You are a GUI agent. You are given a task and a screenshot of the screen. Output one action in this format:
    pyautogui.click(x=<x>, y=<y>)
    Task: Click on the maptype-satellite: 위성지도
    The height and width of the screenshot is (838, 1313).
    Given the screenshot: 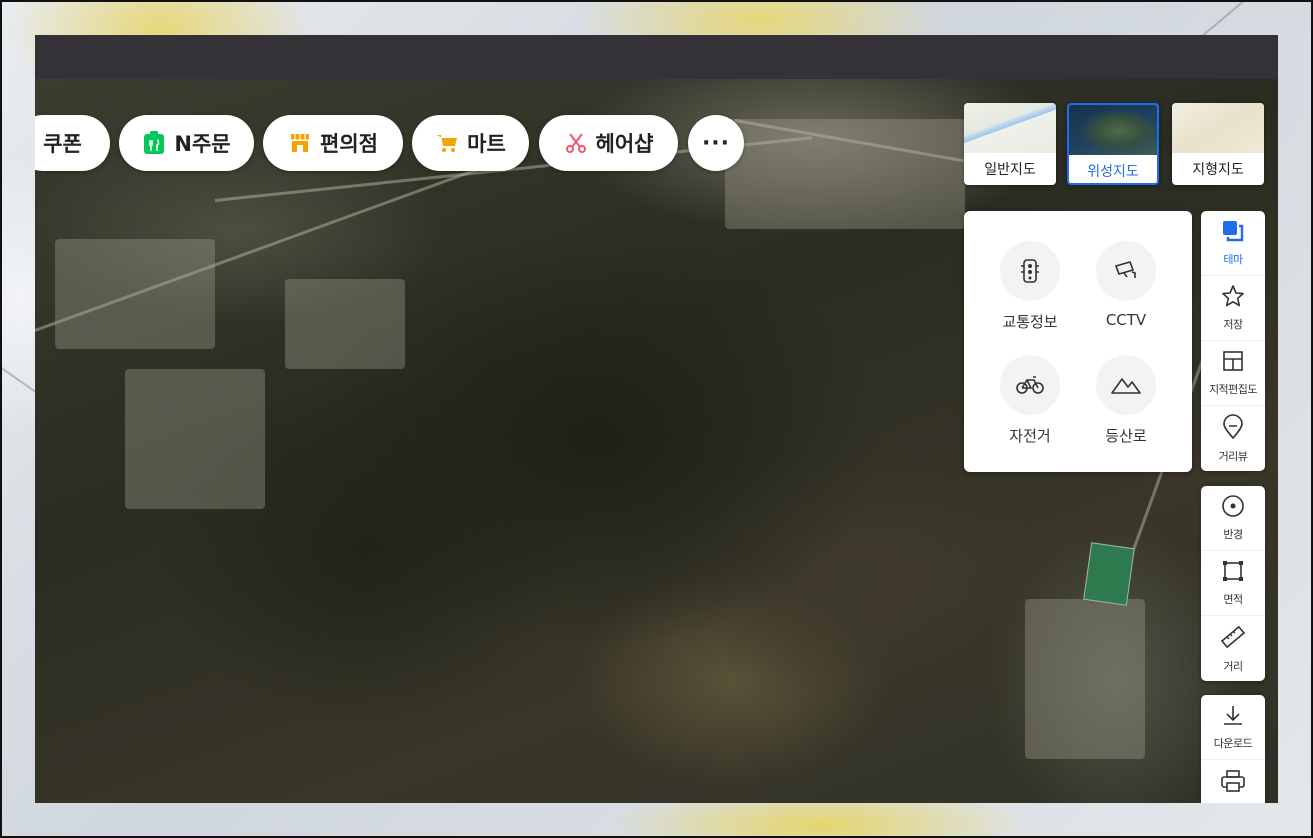 What is the action you would take?
    pyautogui.click(x=1113, y=144)
    